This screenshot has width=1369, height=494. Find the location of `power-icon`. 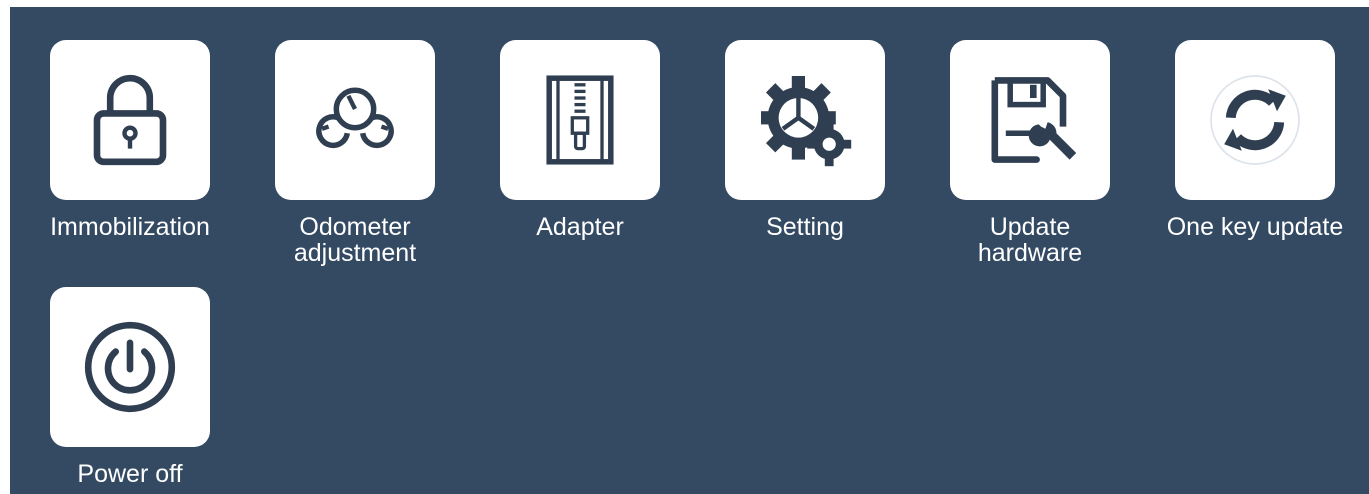

power-icon is located at coordinates (130, 367).